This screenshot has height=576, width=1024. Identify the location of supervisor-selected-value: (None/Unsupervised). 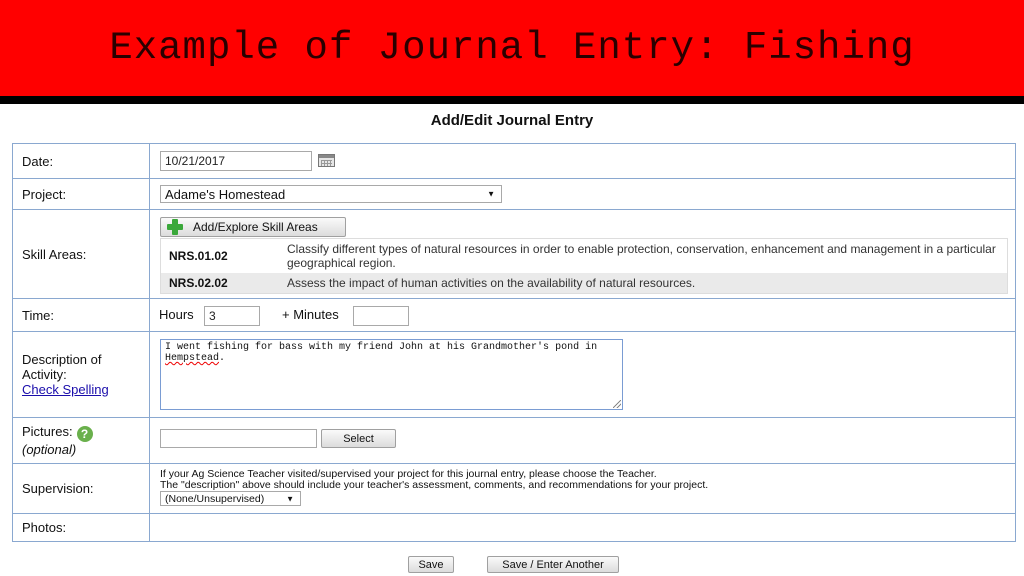
(215, 498).